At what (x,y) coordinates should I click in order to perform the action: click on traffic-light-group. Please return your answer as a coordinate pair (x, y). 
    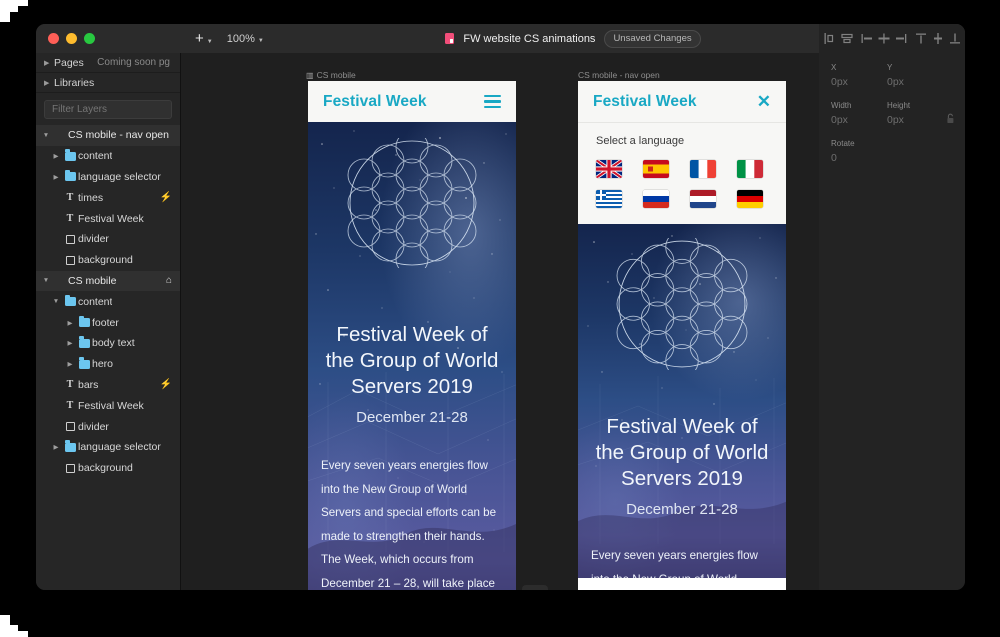
    Looking at the image, I should click on (65, 38).